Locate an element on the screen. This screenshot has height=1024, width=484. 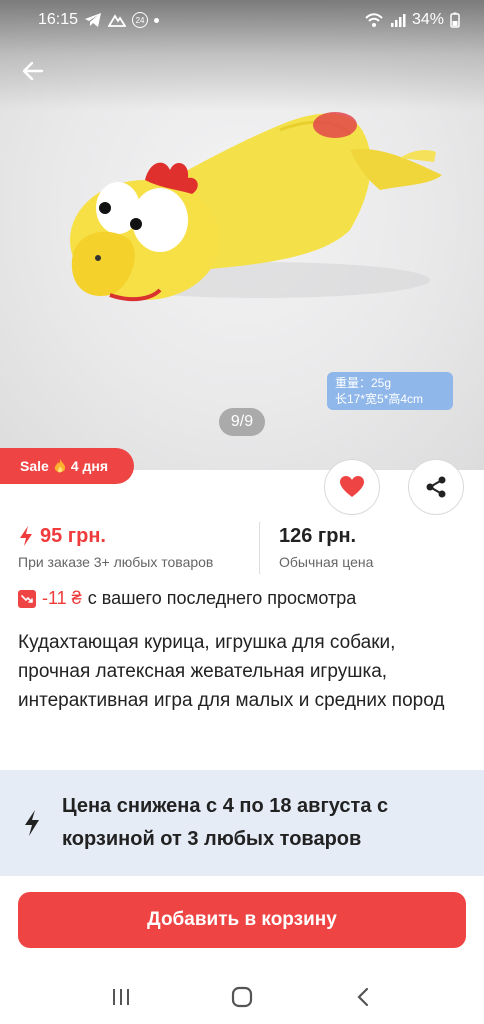
fire-icon is located at coordinates (59, 466).